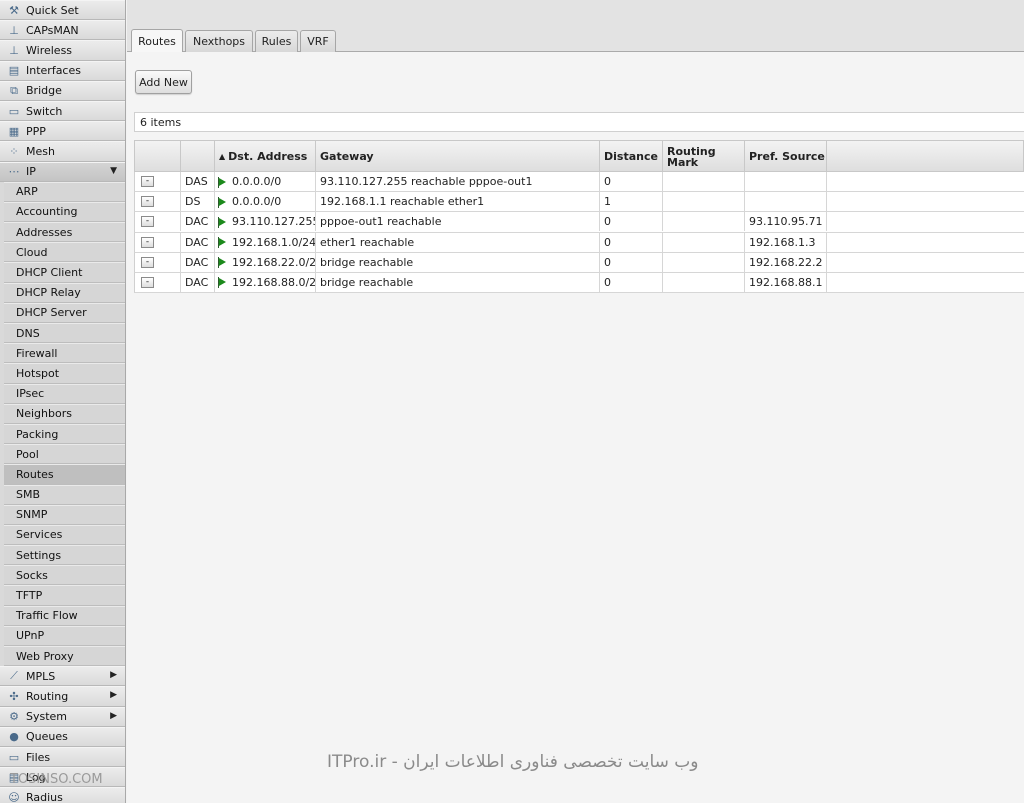  I want to click on add-new-button: Add New, so click(163, 82).